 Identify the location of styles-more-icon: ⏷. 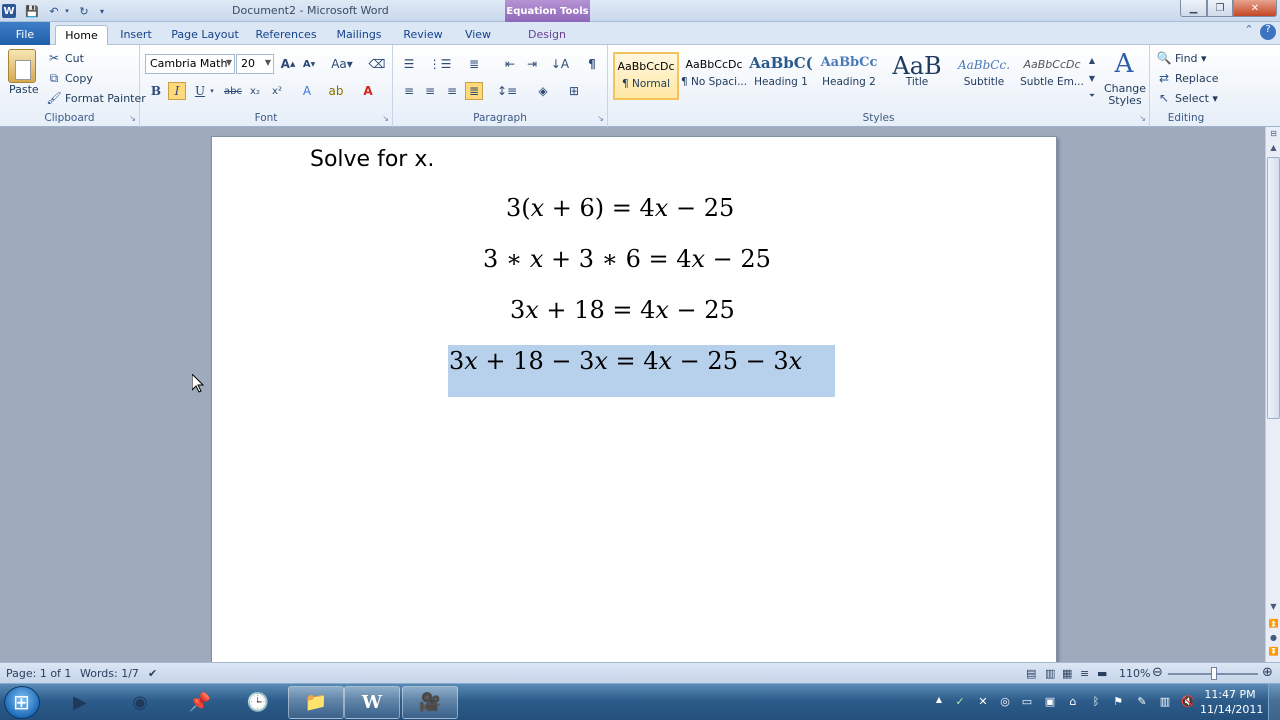
(1092, 96).